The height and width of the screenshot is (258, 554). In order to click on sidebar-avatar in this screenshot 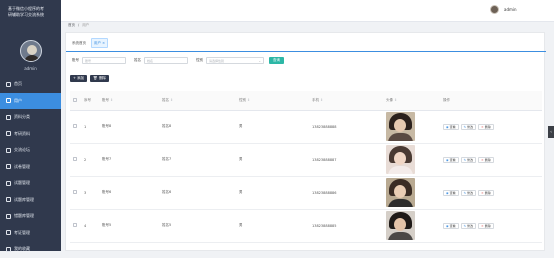, I will do `click(31, 51)`.